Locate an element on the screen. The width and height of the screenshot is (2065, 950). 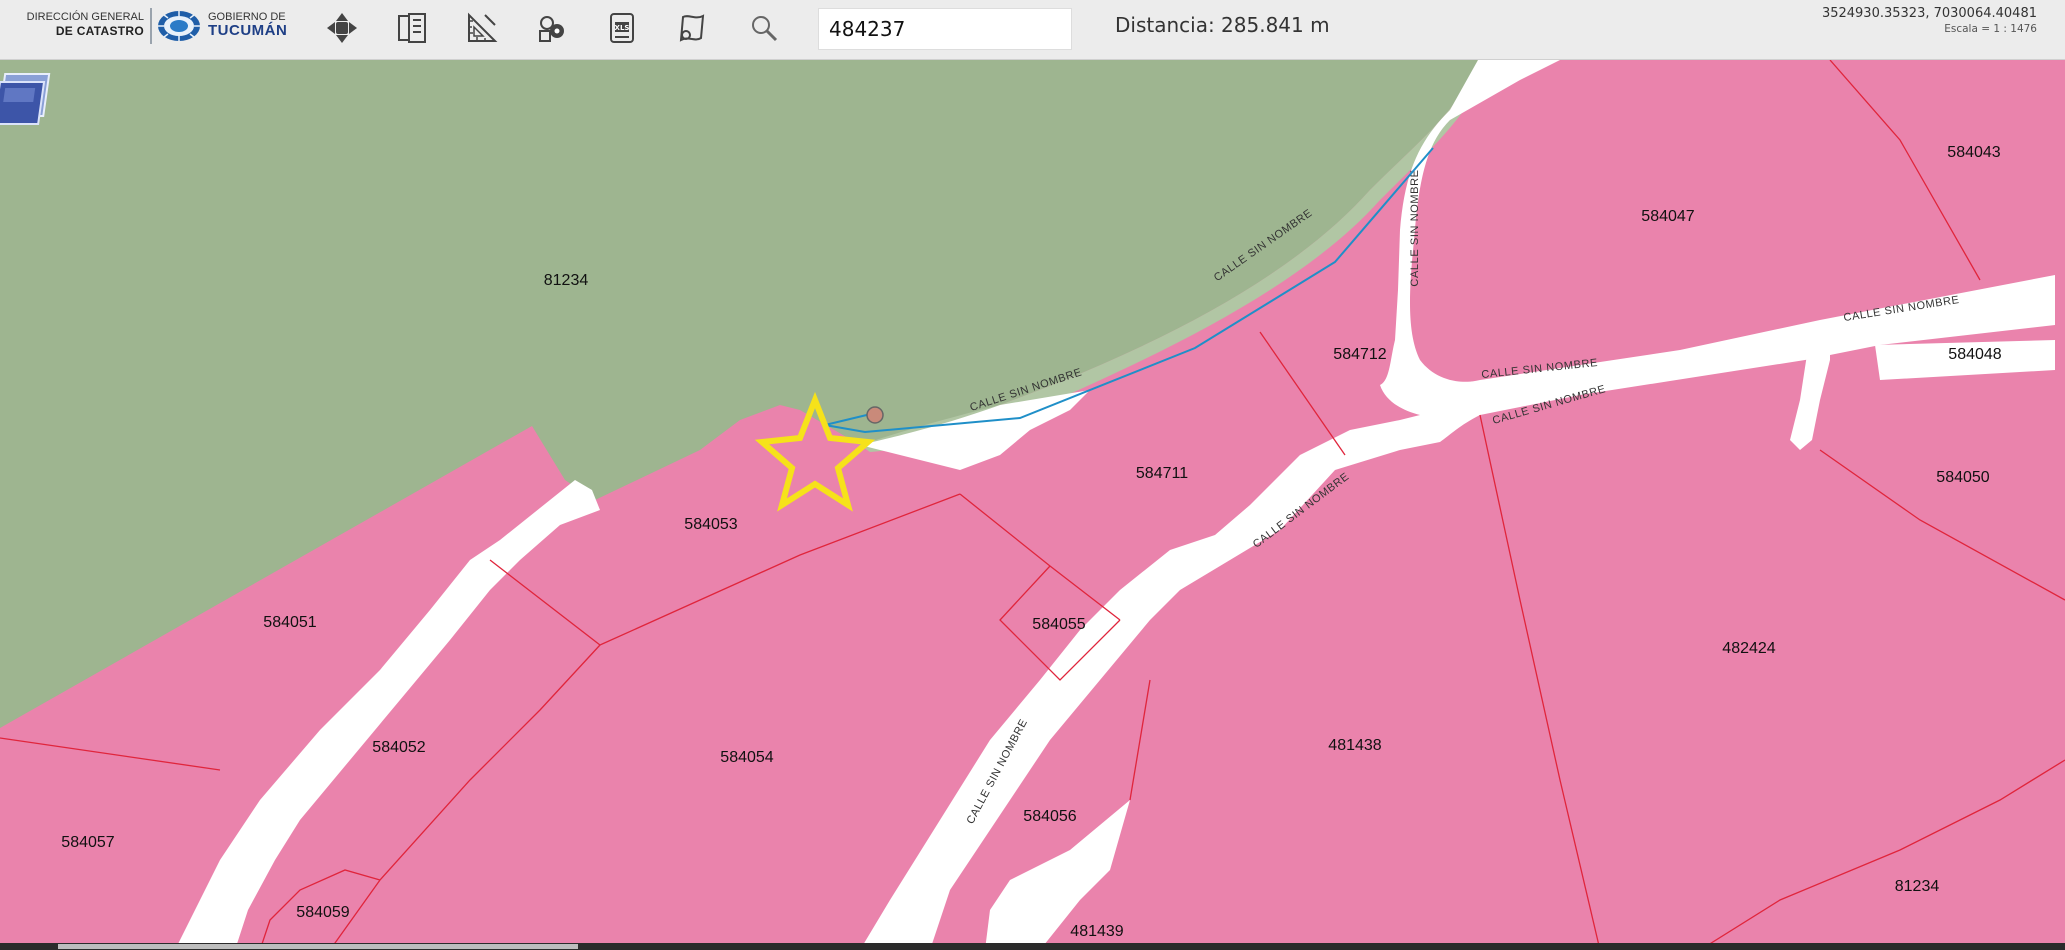
parcel-label: 584712 is located at coordinates (1359, 354).